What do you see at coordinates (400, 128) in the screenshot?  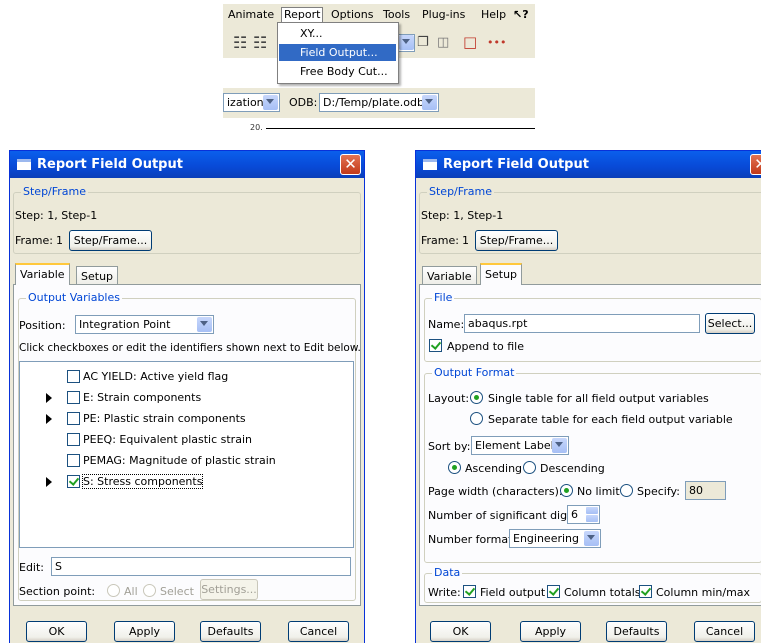 I see `plot-axis-line` at bounding box center [400, 128].